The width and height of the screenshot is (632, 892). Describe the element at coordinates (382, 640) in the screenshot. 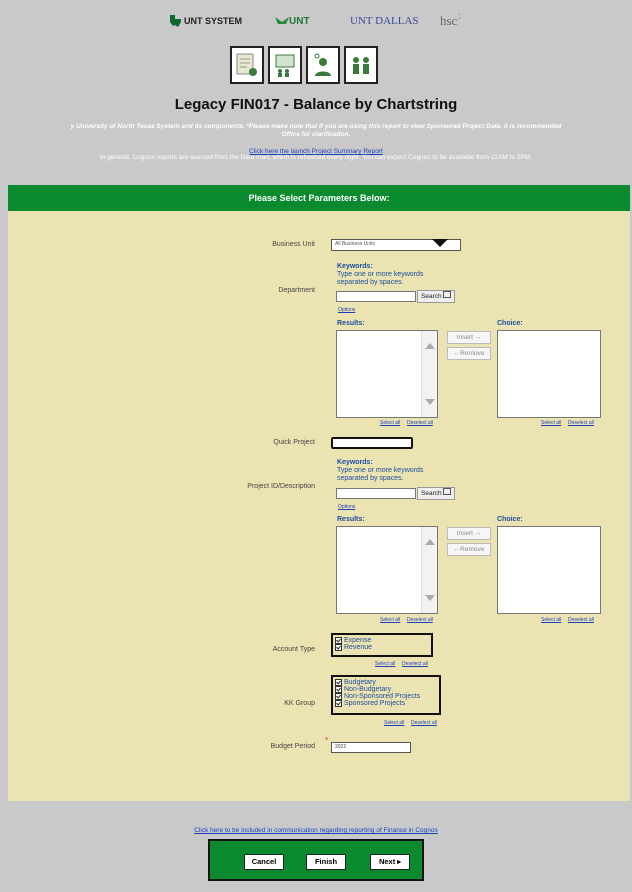

I see `account-type-option: Expense` at that location.